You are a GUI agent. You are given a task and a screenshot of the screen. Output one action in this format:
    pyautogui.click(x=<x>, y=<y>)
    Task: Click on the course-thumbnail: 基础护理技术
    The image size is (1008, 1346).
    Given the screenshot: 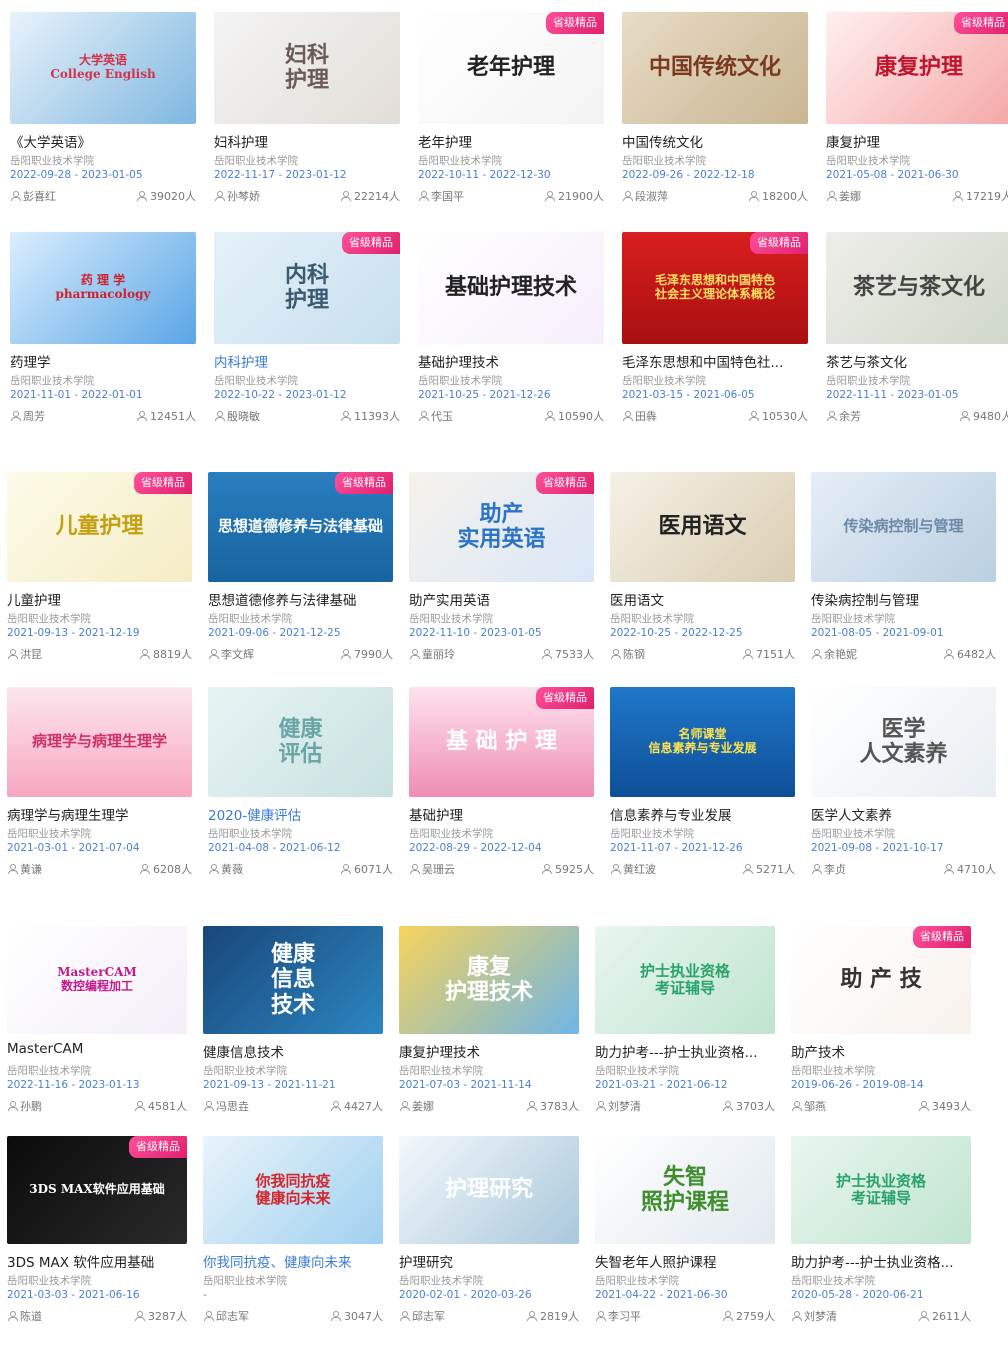 What is the action you would take?
    pyautogui.click(x=511, y=288)
    